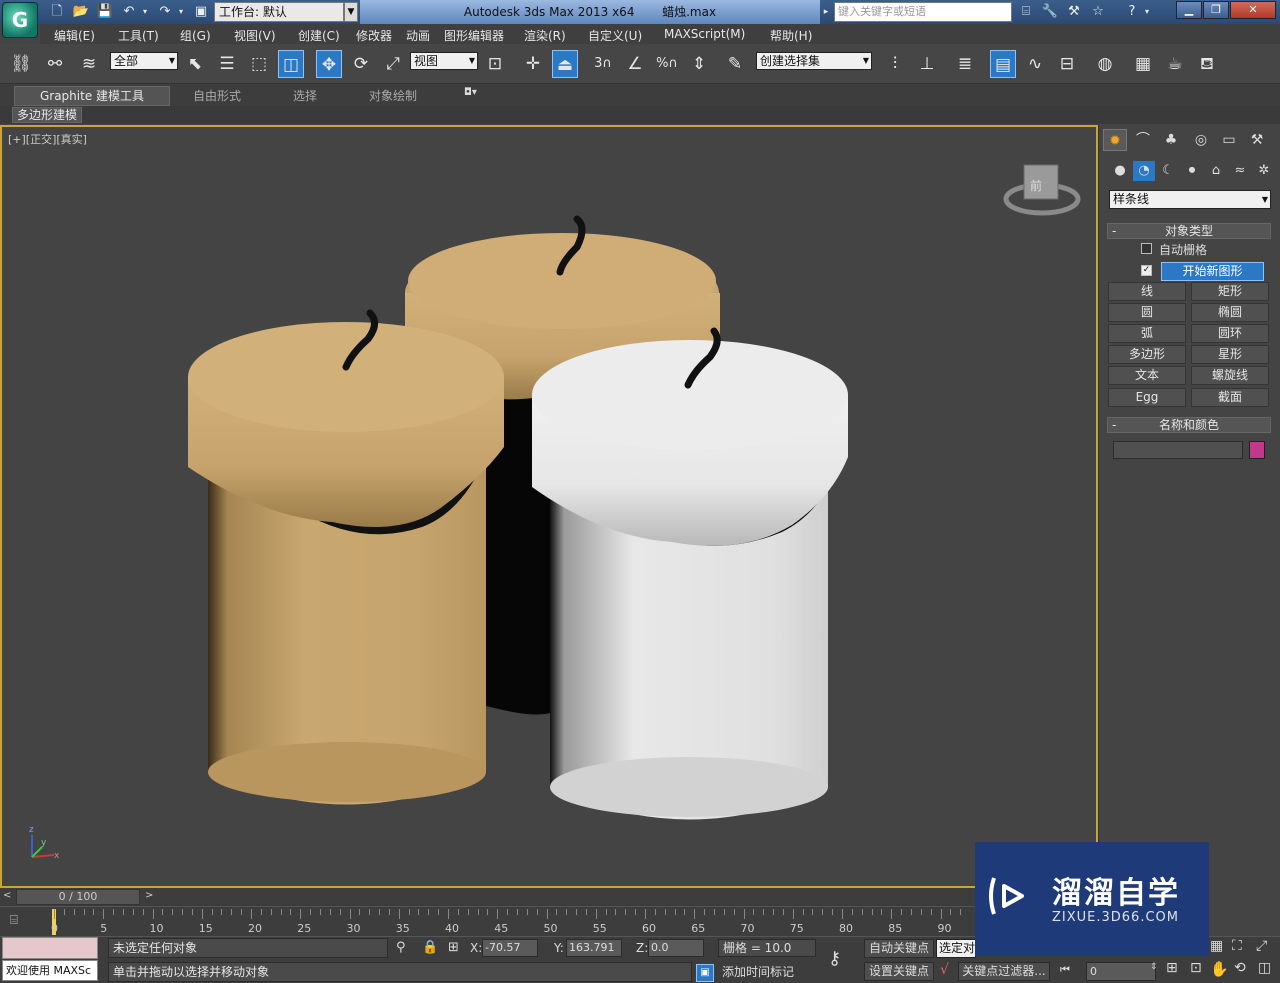 This screenshot has height=983, width=1280. I want to click on utilities-tab-icon: ⚒, so click(1257, 140).